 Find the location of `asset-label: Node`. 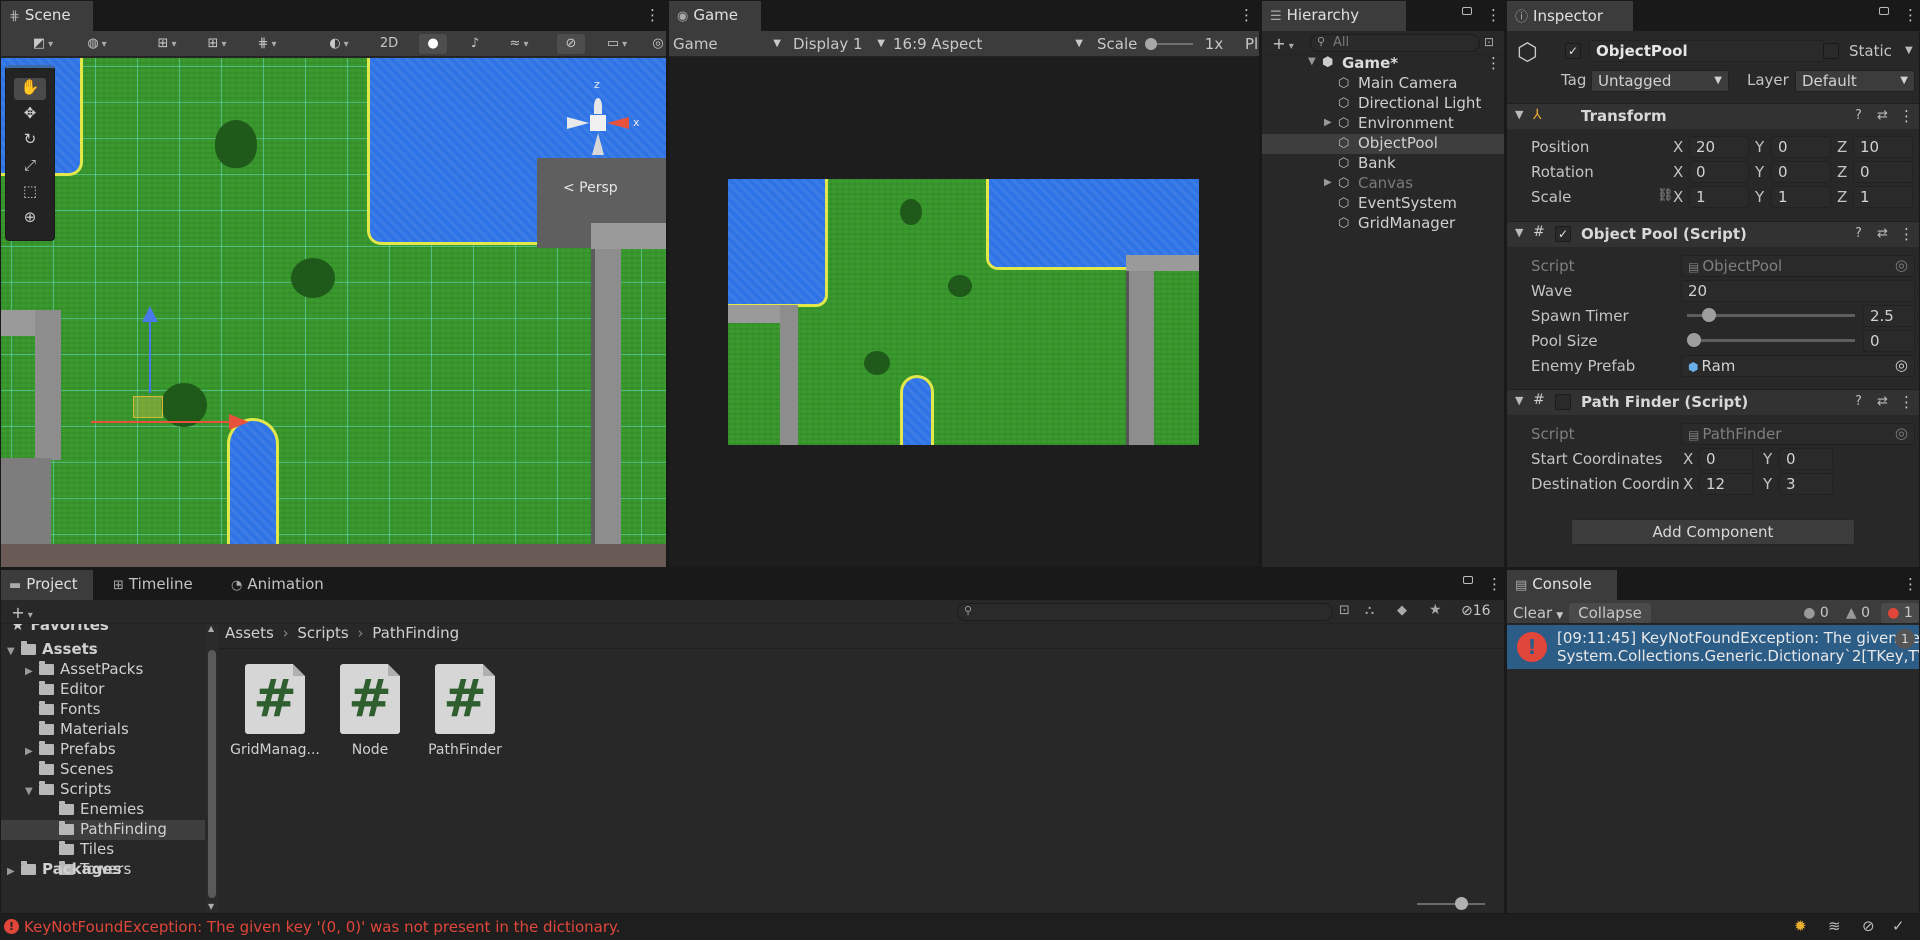

asset-label: Node is located at coordinates (370, 750).